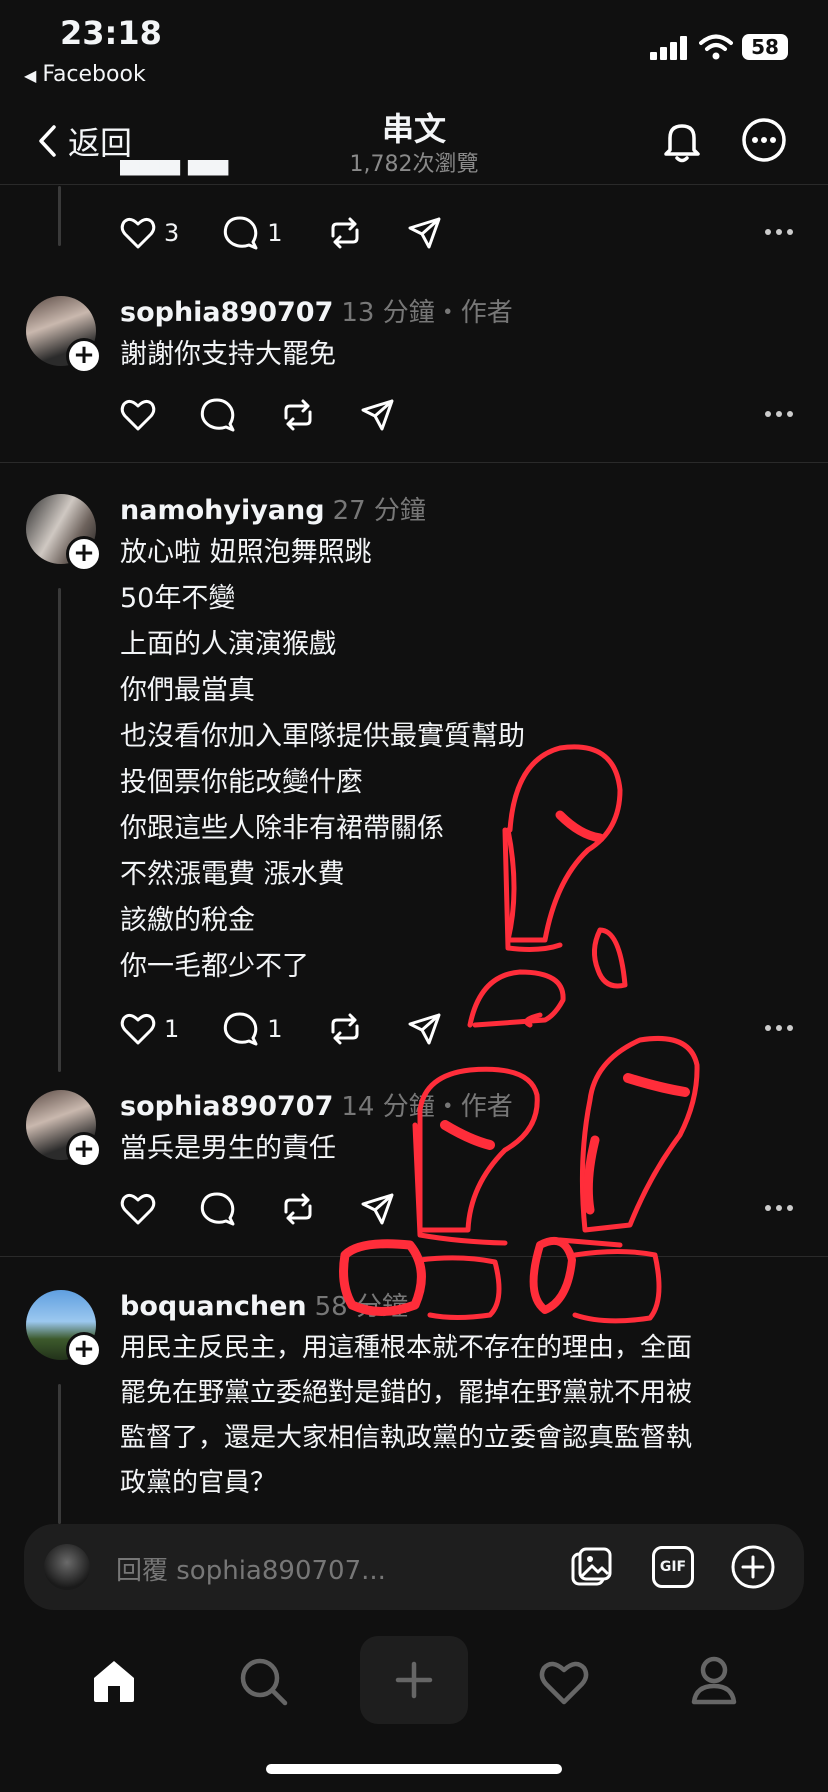 This screenshot has width=828, height=1792. I want to click on like-button: 3, so click(149, 233).